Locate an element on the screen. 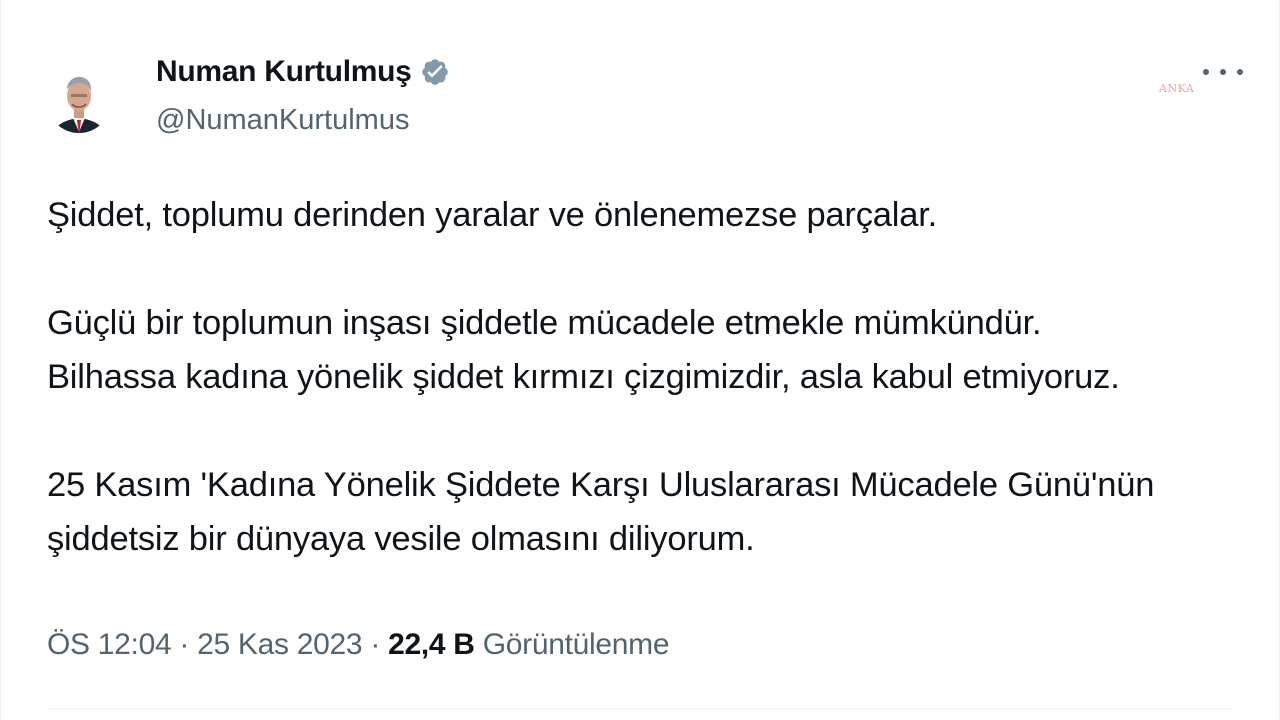 This screenshot has height=720, width=1280. views-count: 22,4 B is located at coordinates (431, 644).